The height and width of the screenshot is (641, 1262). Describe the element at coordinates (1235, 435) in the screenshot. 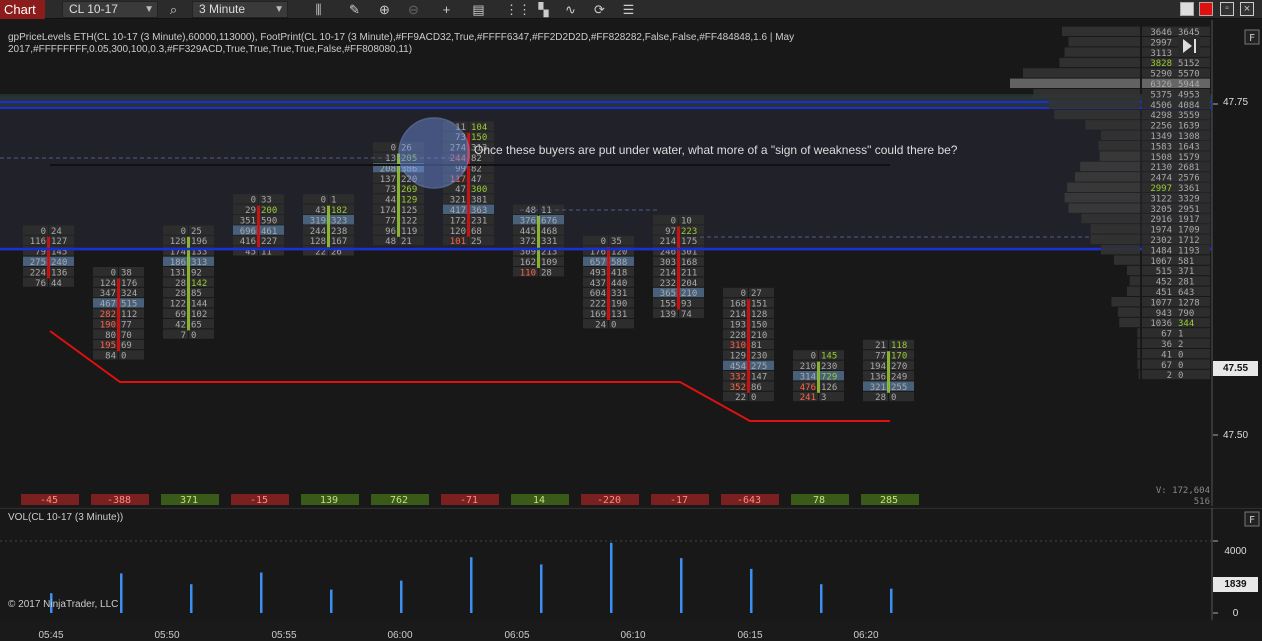

I see `price-label-47-50: 47.50` at that location.